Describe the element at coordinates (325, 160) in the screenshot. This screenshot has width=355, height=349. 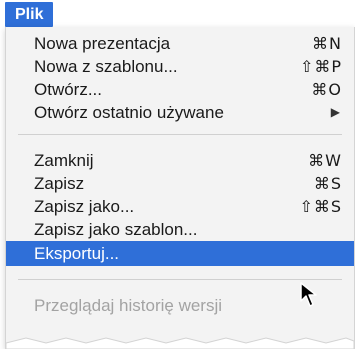
I see `shortcut-label: ⌘W` at that location.